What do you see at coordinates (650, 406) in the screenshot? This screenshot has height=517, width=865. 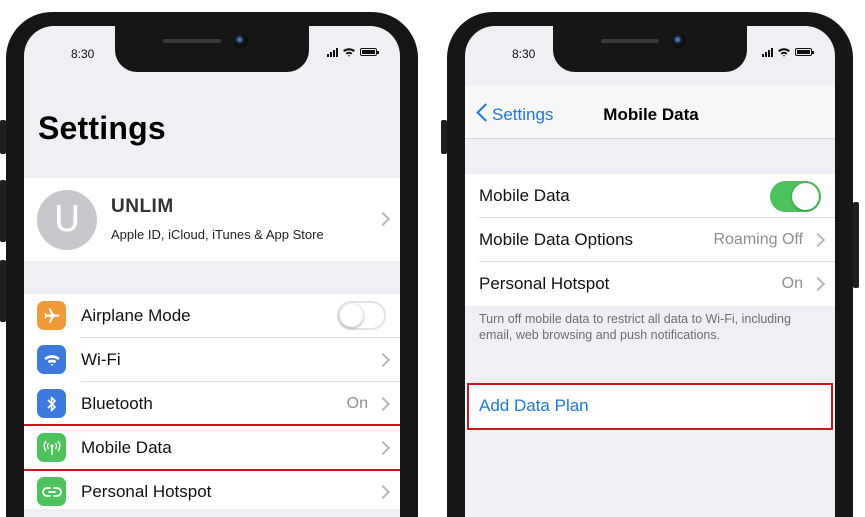 I see `highlight-box` at bounding box center [650, 406].